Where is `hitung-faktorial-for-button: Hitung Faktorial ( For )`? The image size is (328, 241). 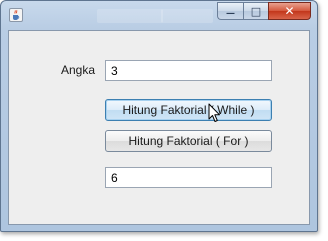
hitung-faktorial-for-button: Hitung Faktorial ( For ) is located at coordinates (188, 141).